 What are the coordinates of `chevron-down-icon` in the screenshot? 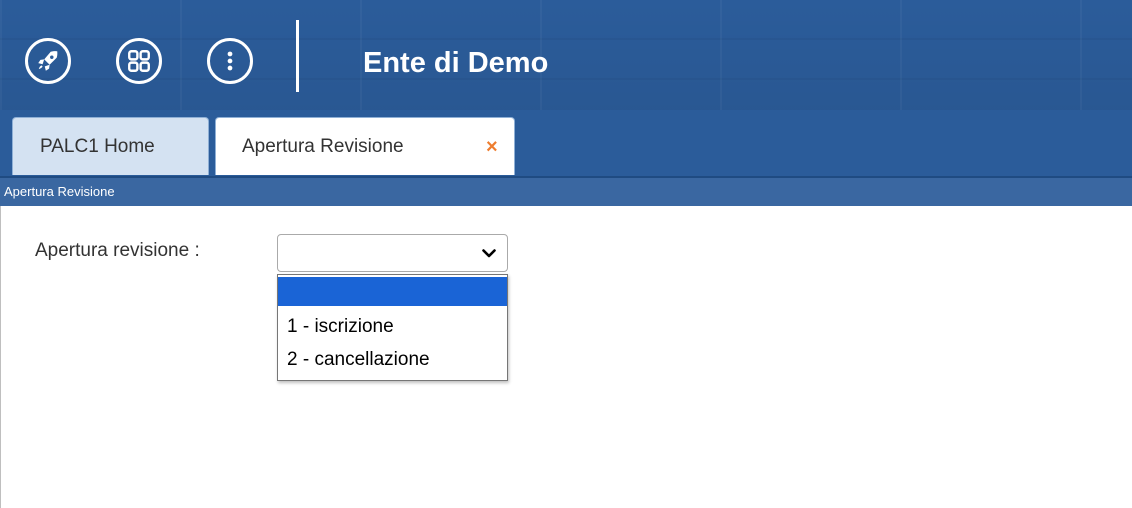 It's located at (489, 253).